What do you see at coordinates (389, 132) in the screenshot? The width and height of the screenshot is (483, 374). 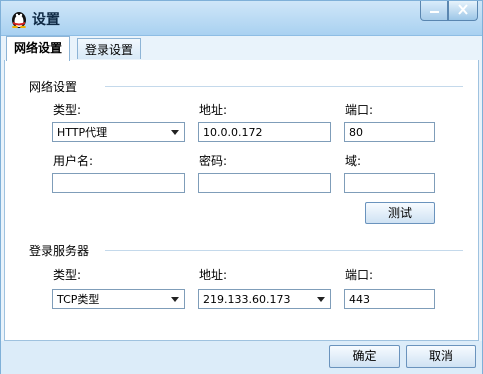 I see `proxy-port-input: 80` at bounding box center [389, 132].